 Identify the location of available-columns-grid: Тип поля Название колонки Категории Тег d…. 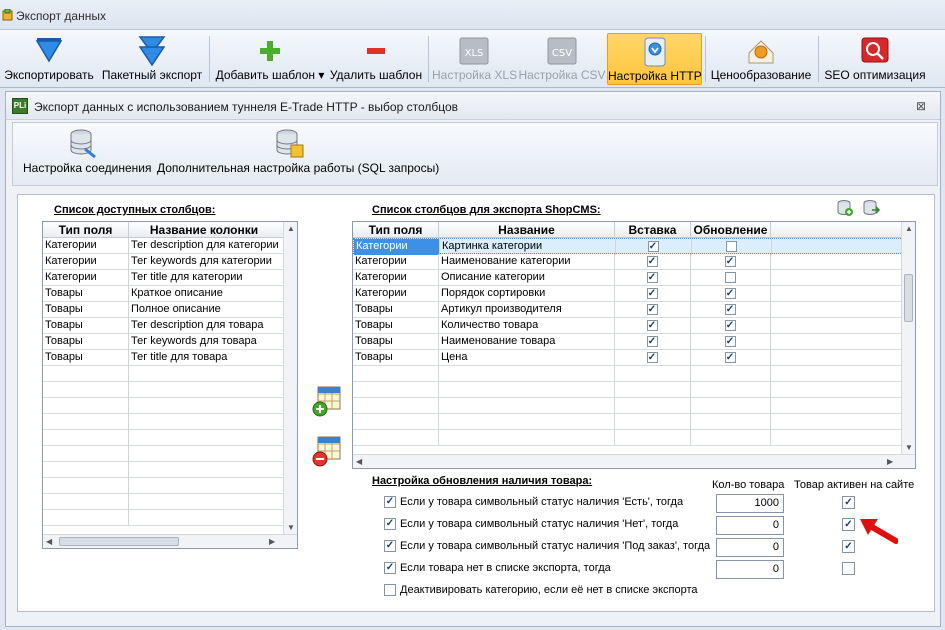
(170, 385).